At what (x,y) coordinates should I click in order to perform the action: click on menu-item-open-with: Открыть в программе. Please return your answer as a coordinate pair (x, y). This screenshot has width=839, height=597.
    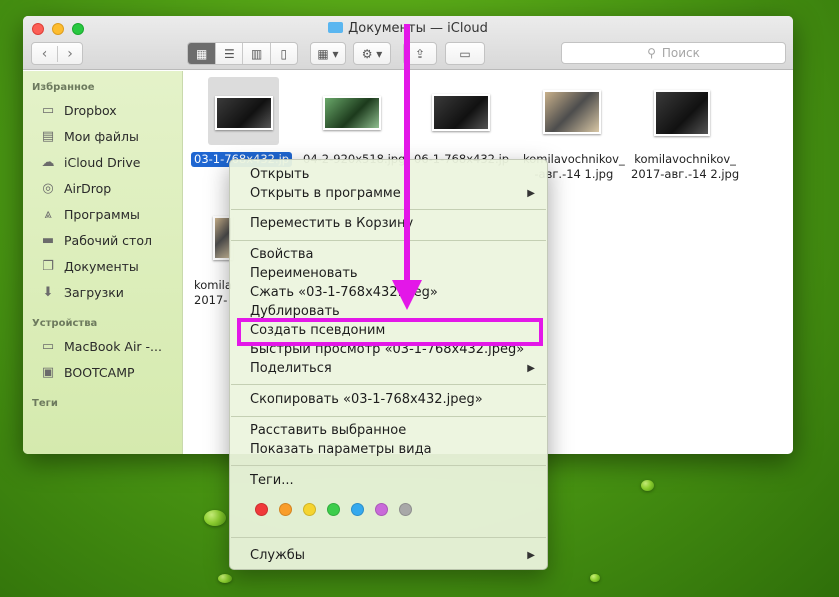
    Looking at the image, I should click on (395, 194).